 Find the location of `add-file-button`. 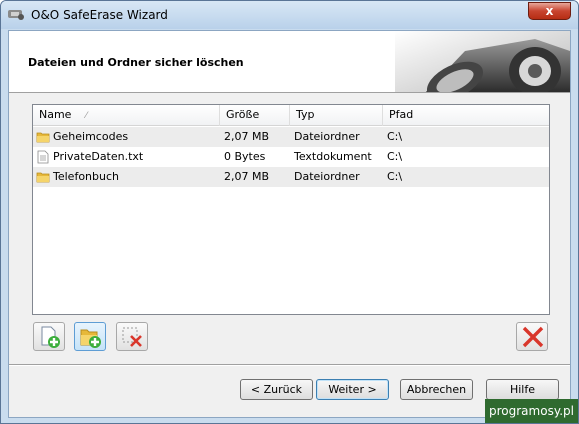

add-file-button is located at coordinates (49, 336).